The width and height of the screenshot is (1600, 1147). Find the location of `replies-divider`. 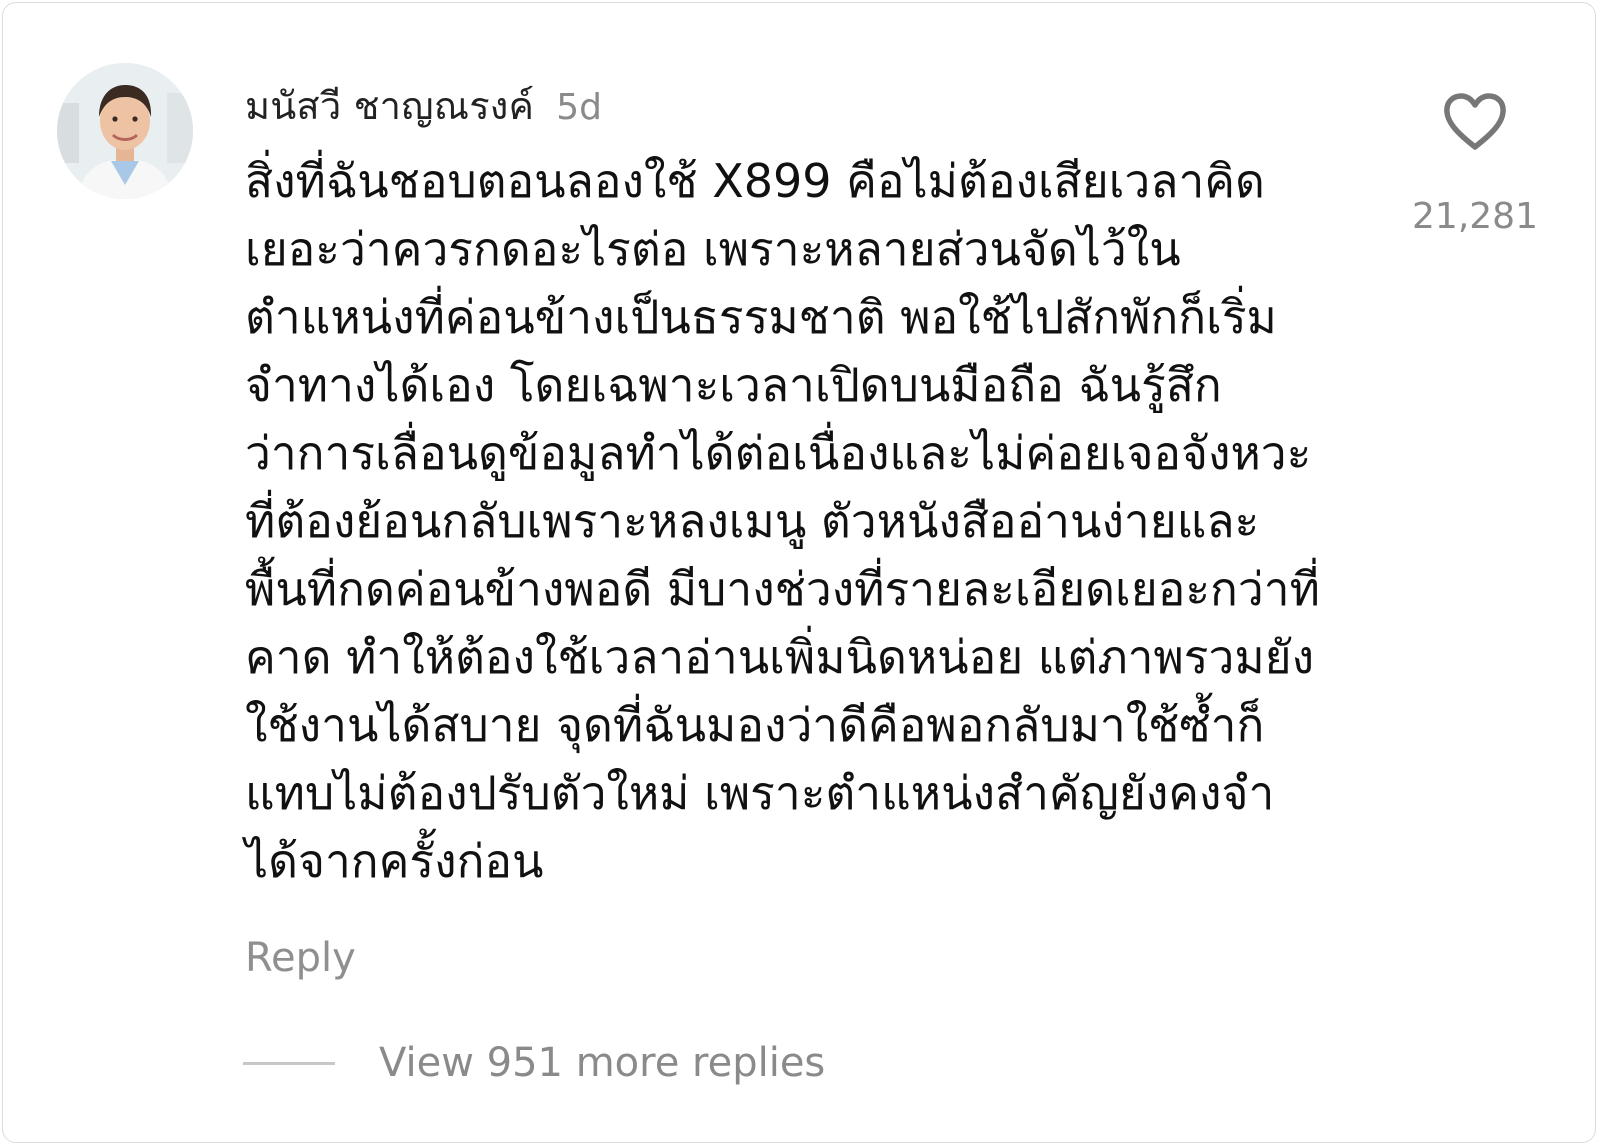

replies-divider is located at coordinates (289, 1063).